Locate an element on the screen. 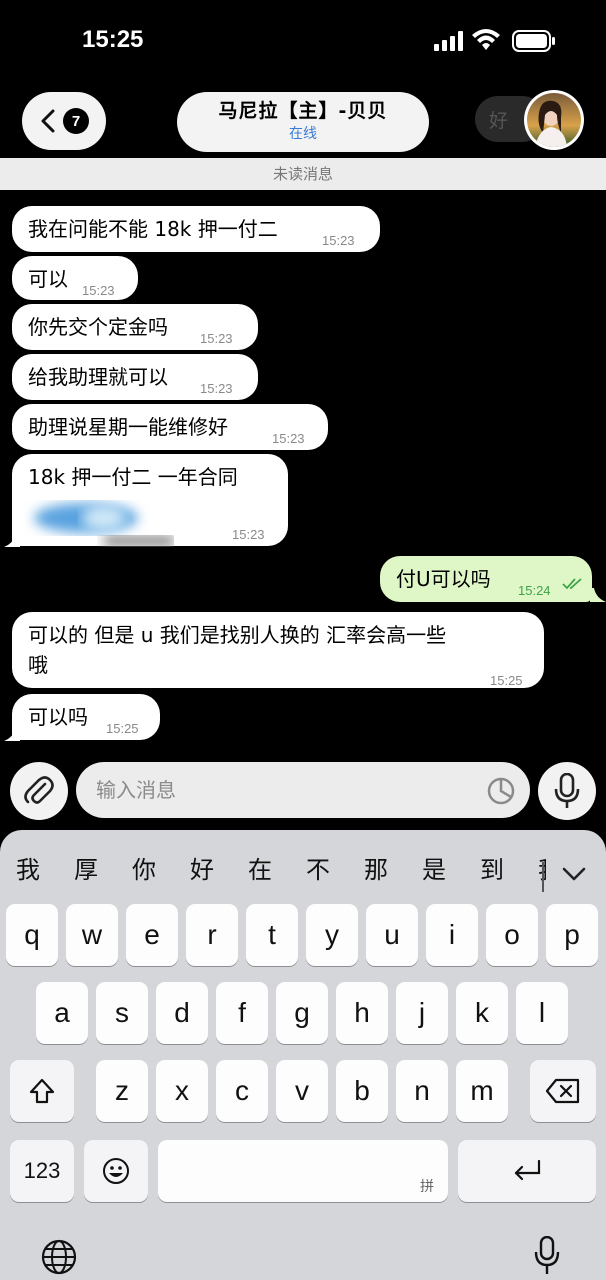  avatar is located at coordinates (554, 120).